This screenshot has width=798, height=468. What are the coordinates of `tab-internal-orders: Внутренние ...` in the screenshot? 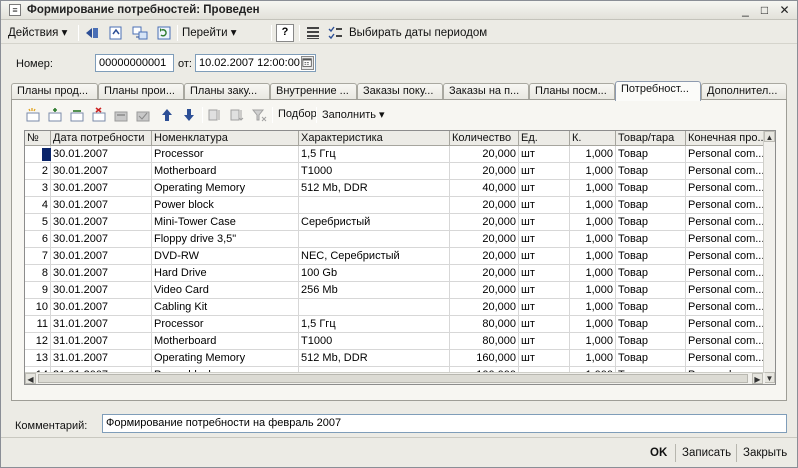 It's located at (313, 91).